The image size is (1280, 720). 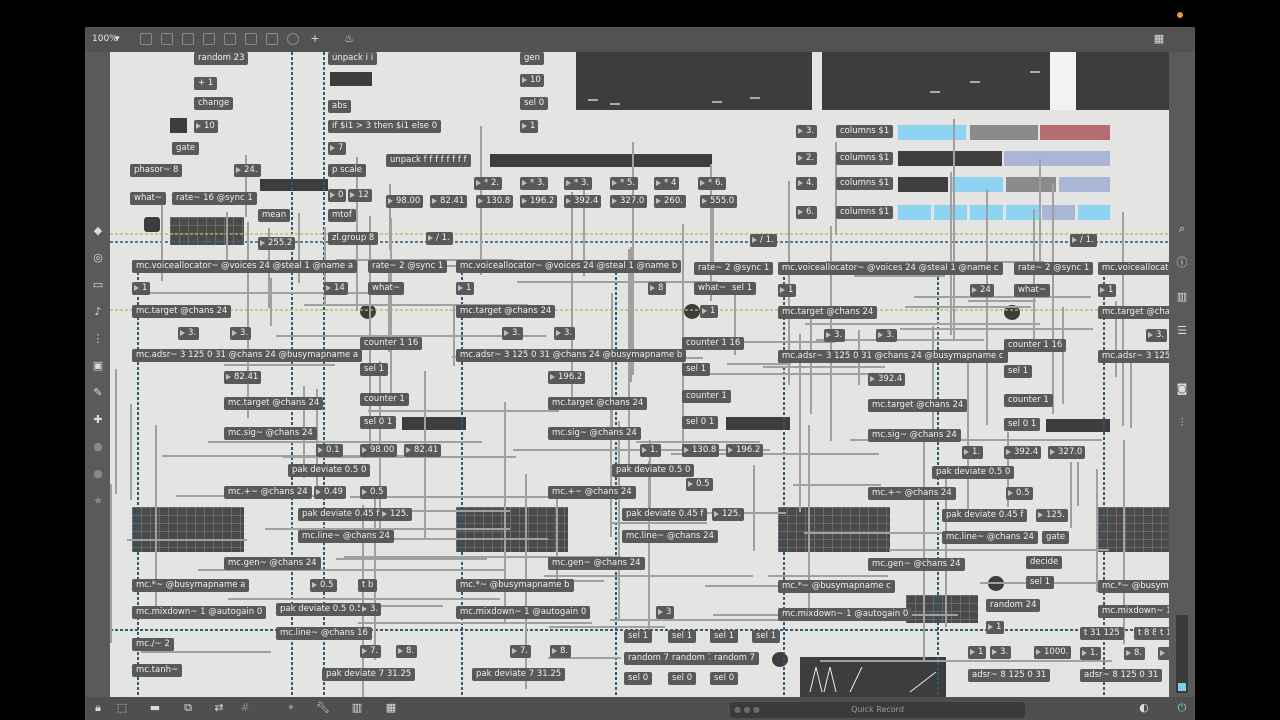 I want to click on number-box: 0.49, so click(x=330, y=492).